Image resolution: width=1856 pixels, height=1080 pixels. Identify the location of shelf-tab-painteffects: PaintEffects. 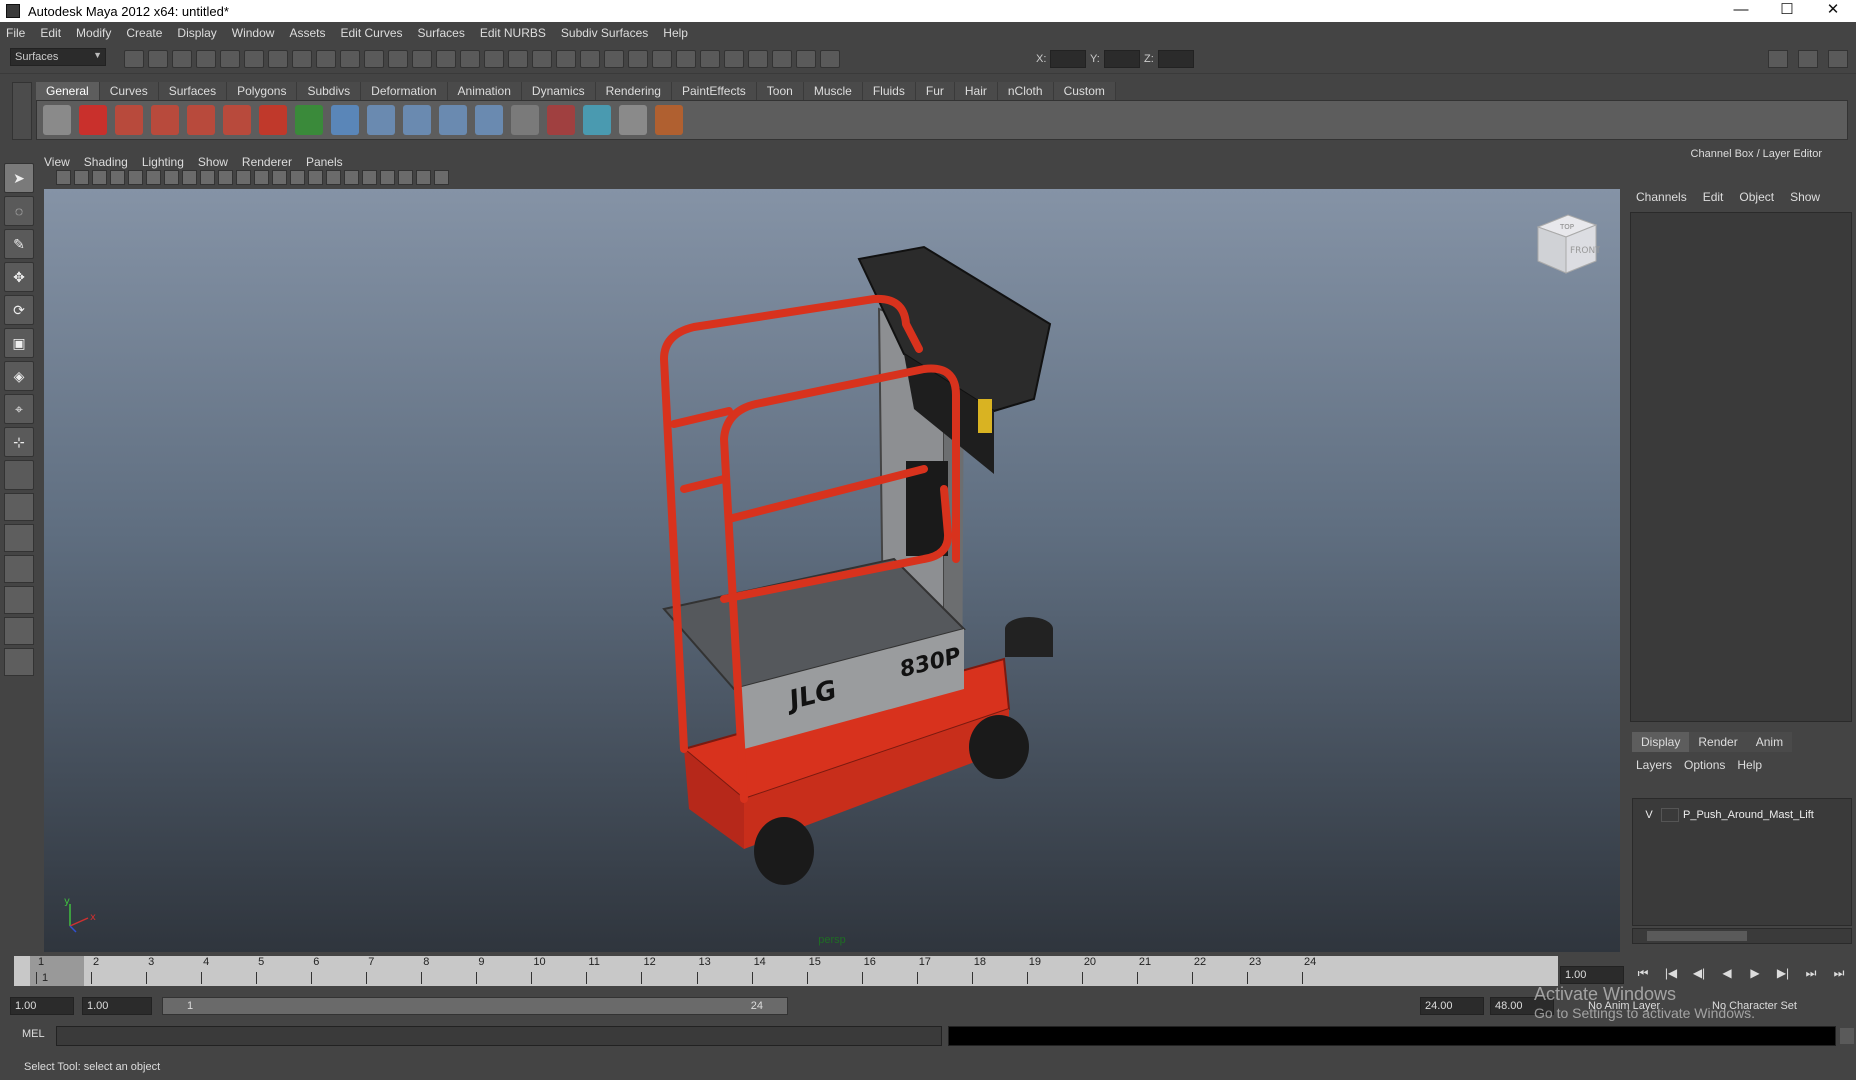
(714, 91).